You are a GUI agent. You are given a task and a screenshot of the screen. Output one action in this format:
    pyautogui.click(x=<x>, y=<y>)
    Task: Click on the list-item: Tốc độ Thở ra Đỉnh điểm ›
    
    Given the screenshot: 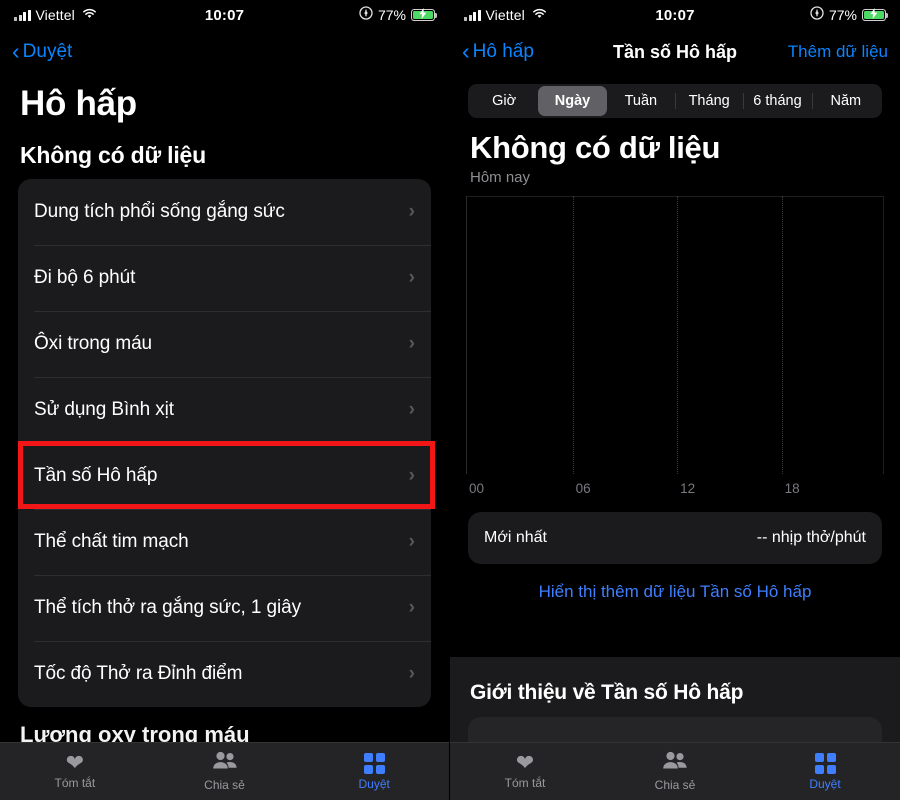 What is the action you would take?
    pyautogui.click(x=224, y=674)
    